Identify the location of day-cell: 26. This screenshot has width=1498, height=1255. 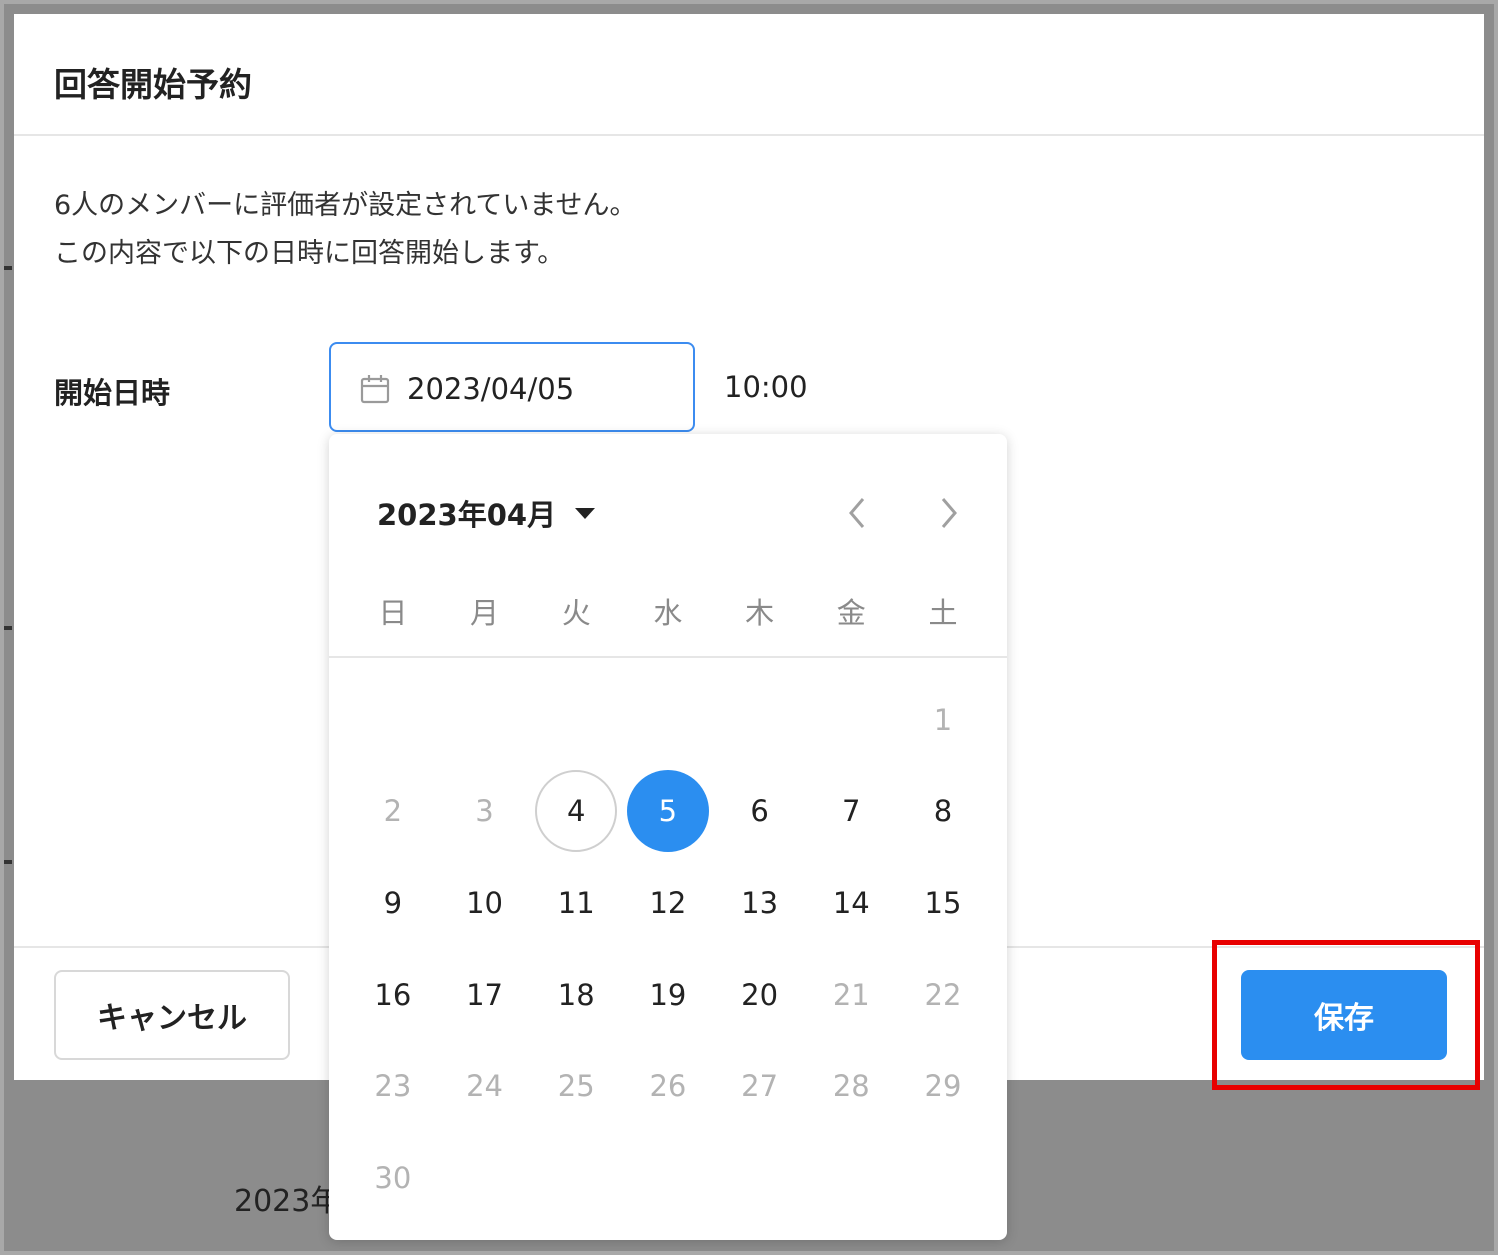
(668, 1086).